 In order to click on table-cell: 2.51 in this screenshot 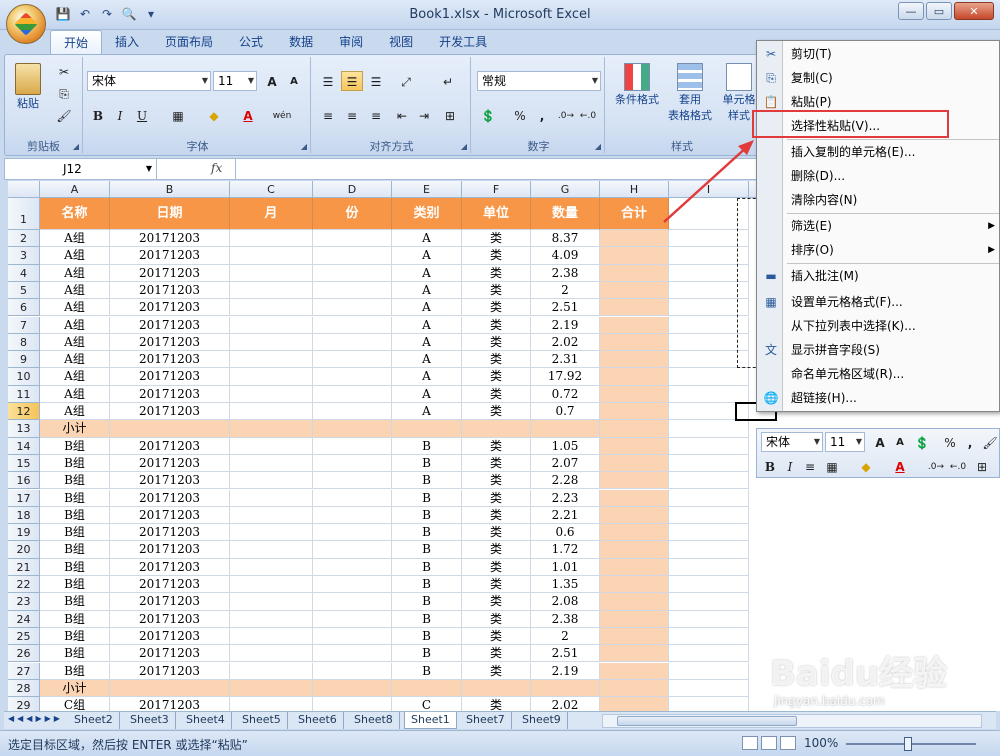, I will do `click(565, 308)`.